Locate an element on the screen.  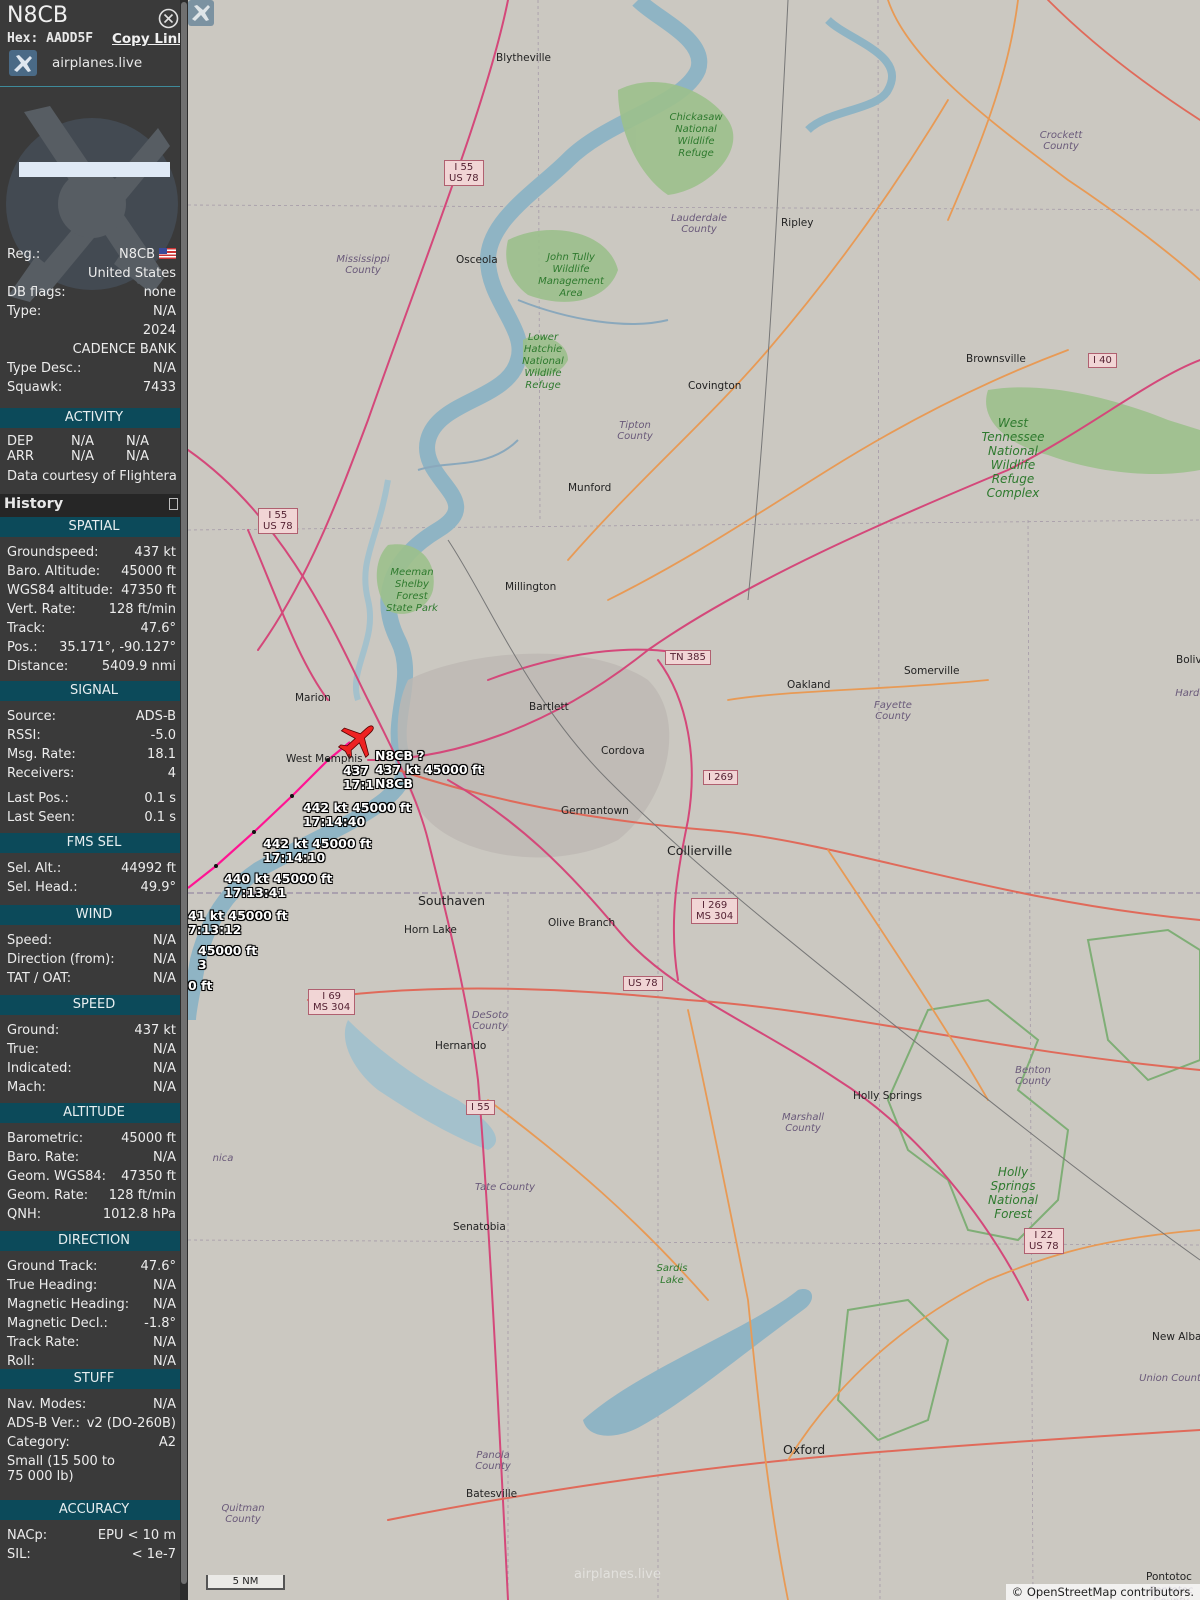
airplanes-live-logo-icon is located at coordinates (23, 63).